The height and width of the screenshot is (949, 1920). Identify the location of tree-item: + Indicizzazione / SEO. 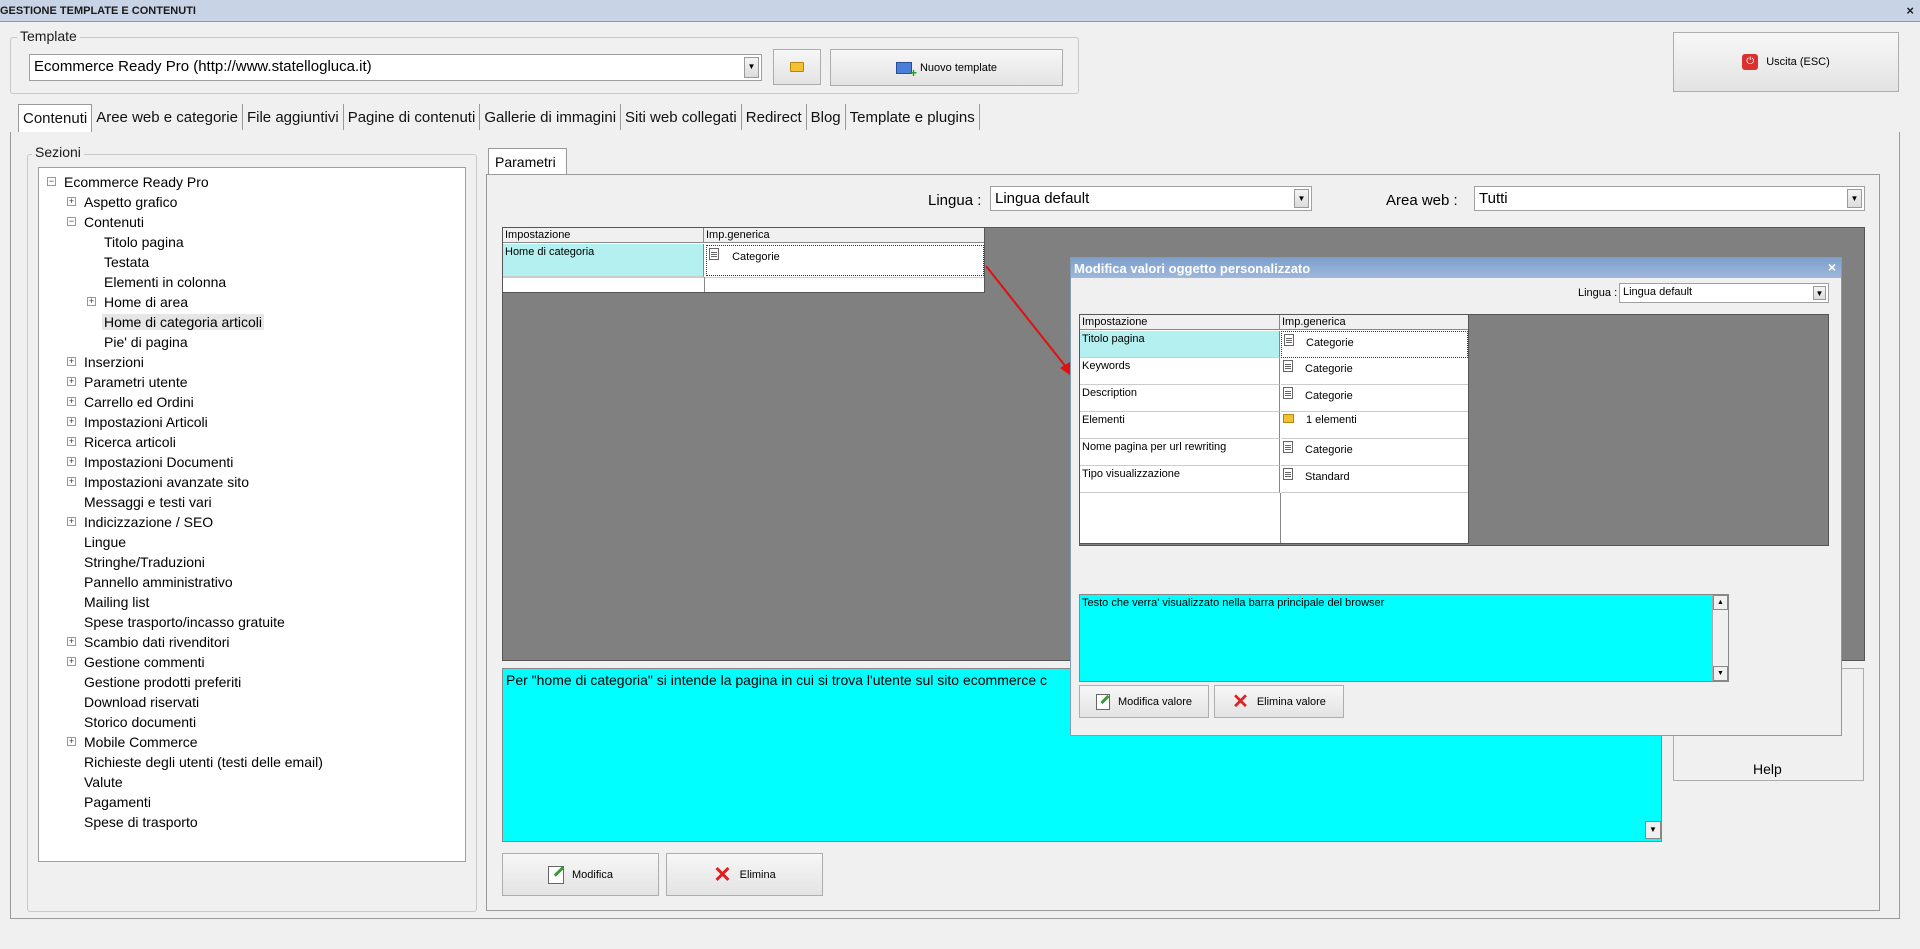
(141, 522).